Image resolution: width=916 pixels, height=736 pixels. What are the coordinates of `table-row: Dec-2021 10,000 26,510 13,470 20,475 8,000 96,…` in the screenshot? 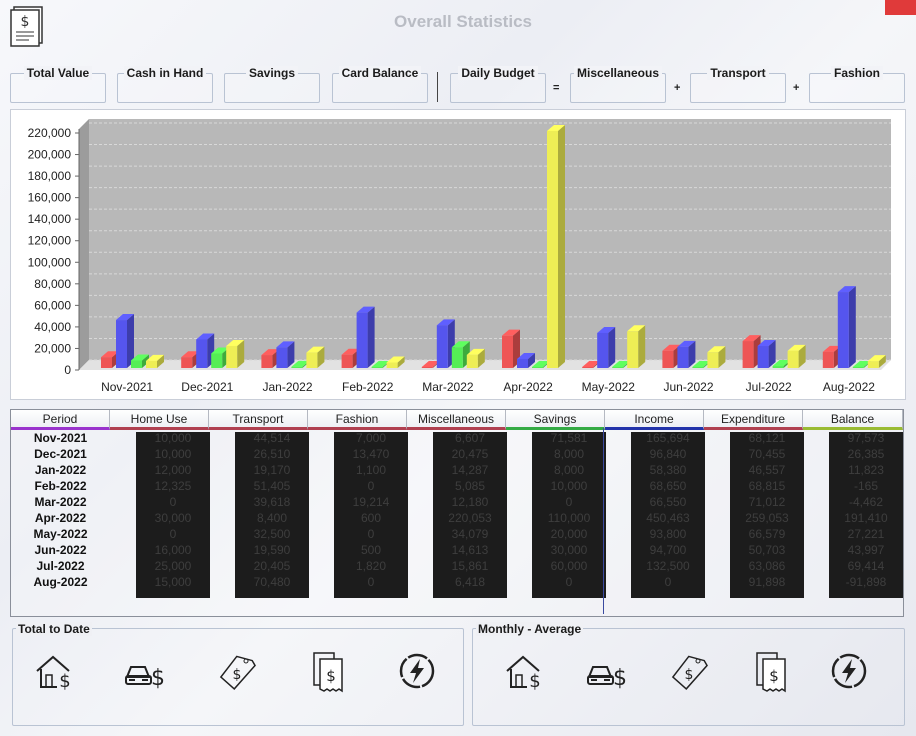 It's located at (457, 454).